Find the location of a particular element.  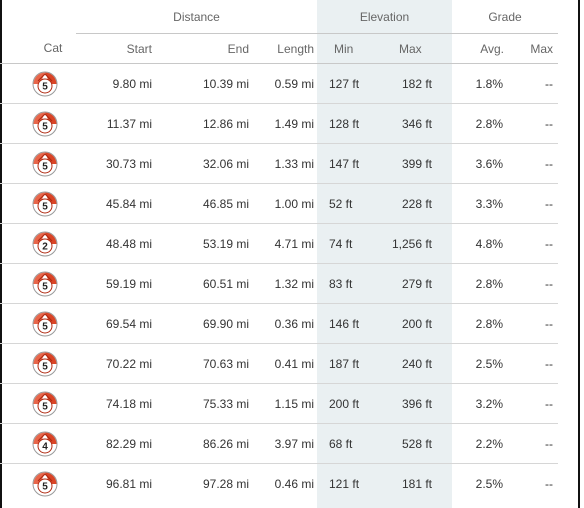

max-elevation-cell: 399 ft is located at coordinates (410, 163).